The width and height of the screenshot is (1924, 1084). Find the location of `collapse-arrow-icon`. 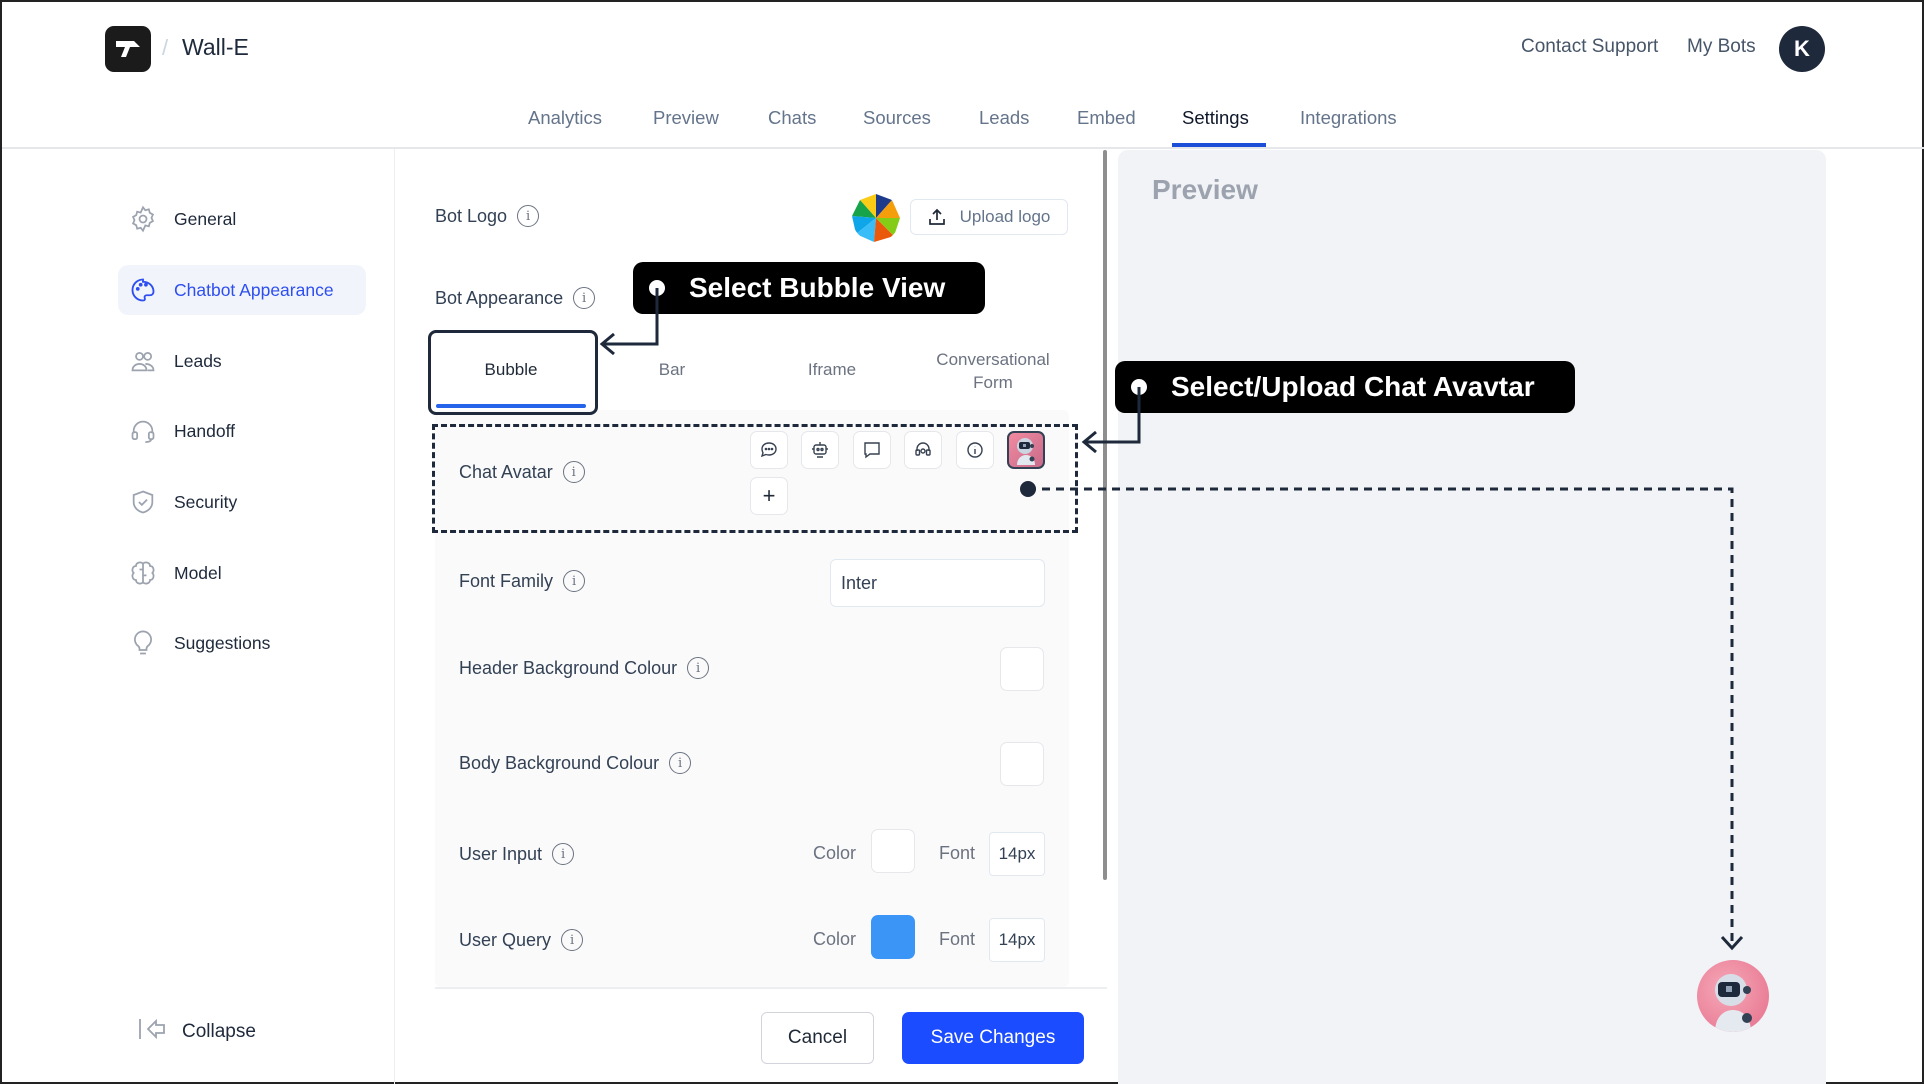

collapse-arrow-icon is located at coordinates (153, 1031).